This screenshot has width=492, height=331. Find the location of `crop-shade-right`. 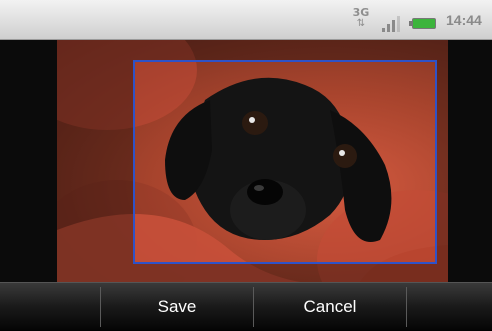

crop-shade-right is located at coordinates (442, 161).